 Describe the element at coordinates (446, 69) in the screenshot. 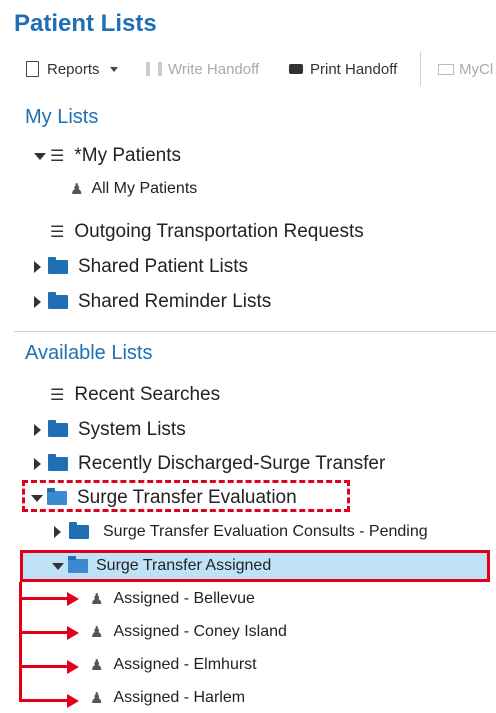

I see `envelope-icon` at that location.